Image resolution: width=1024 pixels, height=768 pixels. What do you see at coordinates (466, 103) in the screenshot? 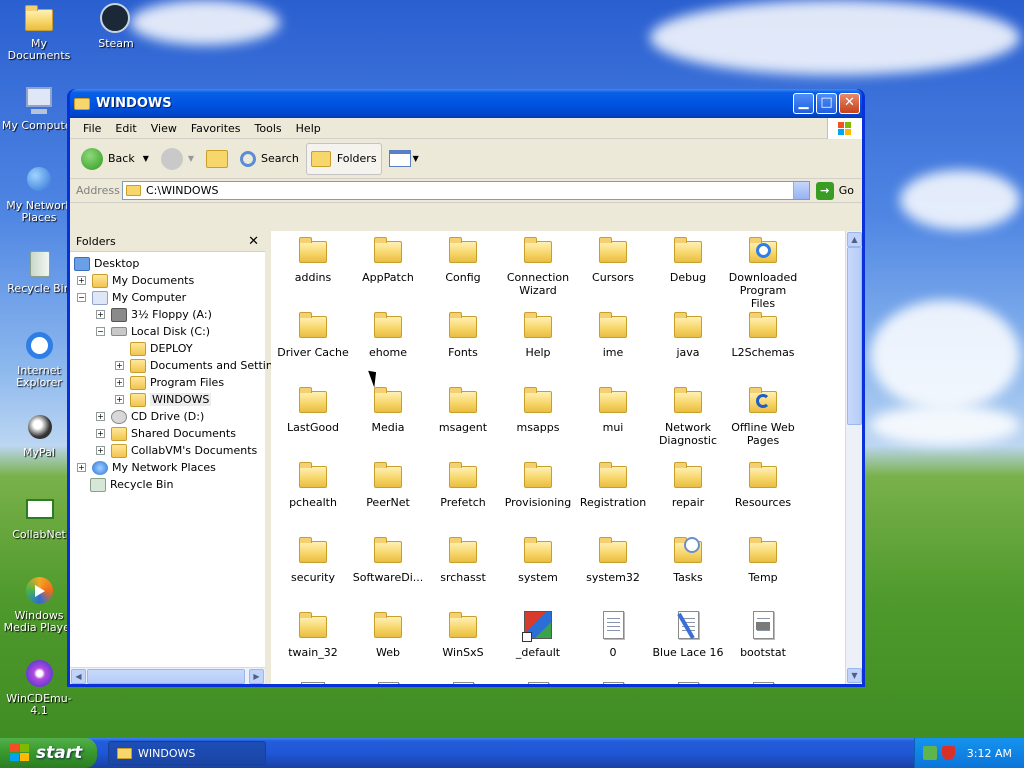
I see `title-bar: WINDOWS` at bounding box center [466, 103].